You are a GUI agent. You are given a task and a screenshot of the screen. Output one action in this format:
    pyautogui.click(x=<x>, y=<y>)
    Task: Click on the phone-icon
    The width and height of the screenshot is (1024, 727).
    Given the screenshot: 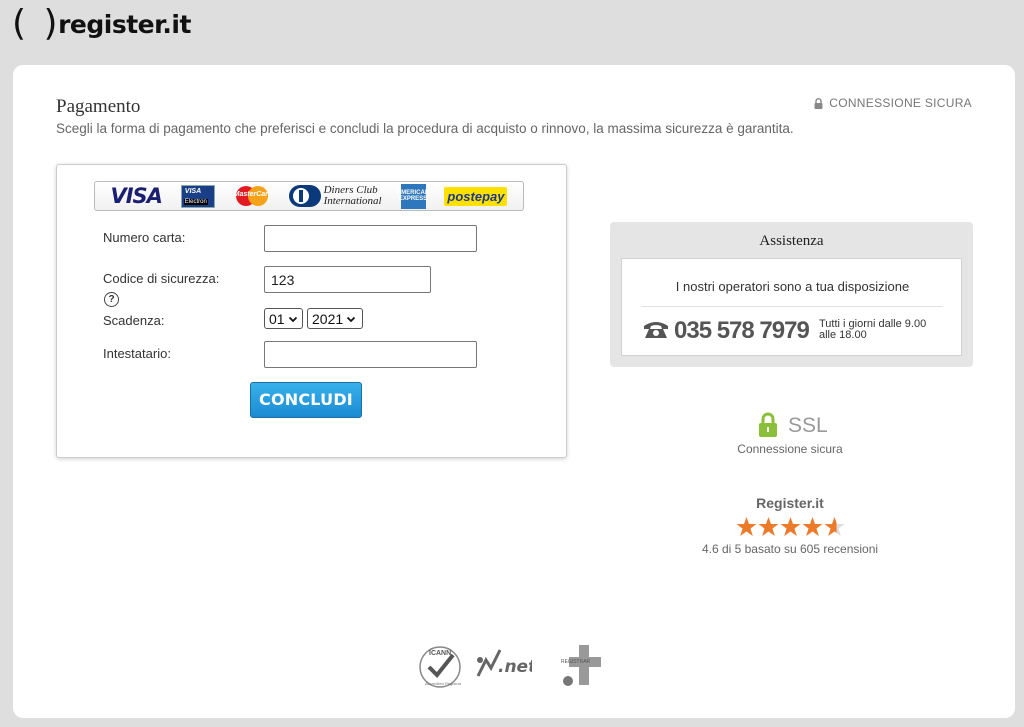 What is the action you would take?
    pyautogui.click(x=656, y=330)
    